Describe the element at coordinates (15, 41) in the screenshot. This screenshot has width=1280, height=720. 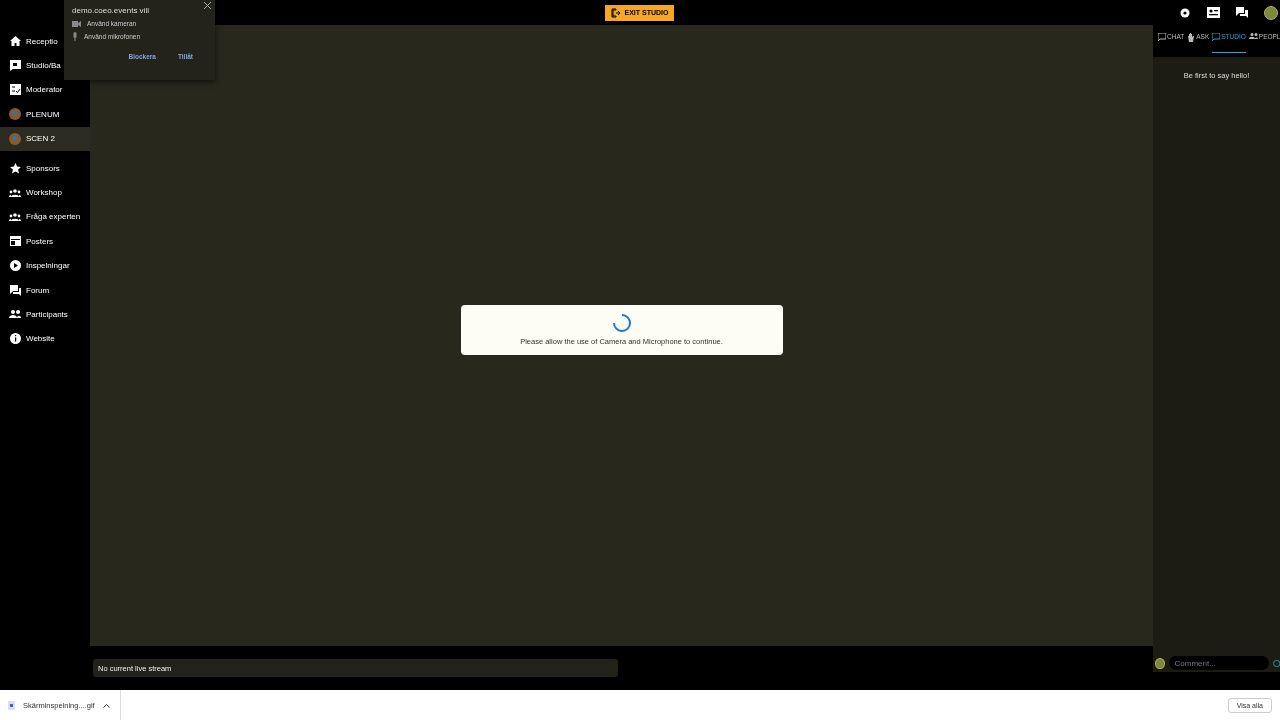
I see `home-icon` at that location.